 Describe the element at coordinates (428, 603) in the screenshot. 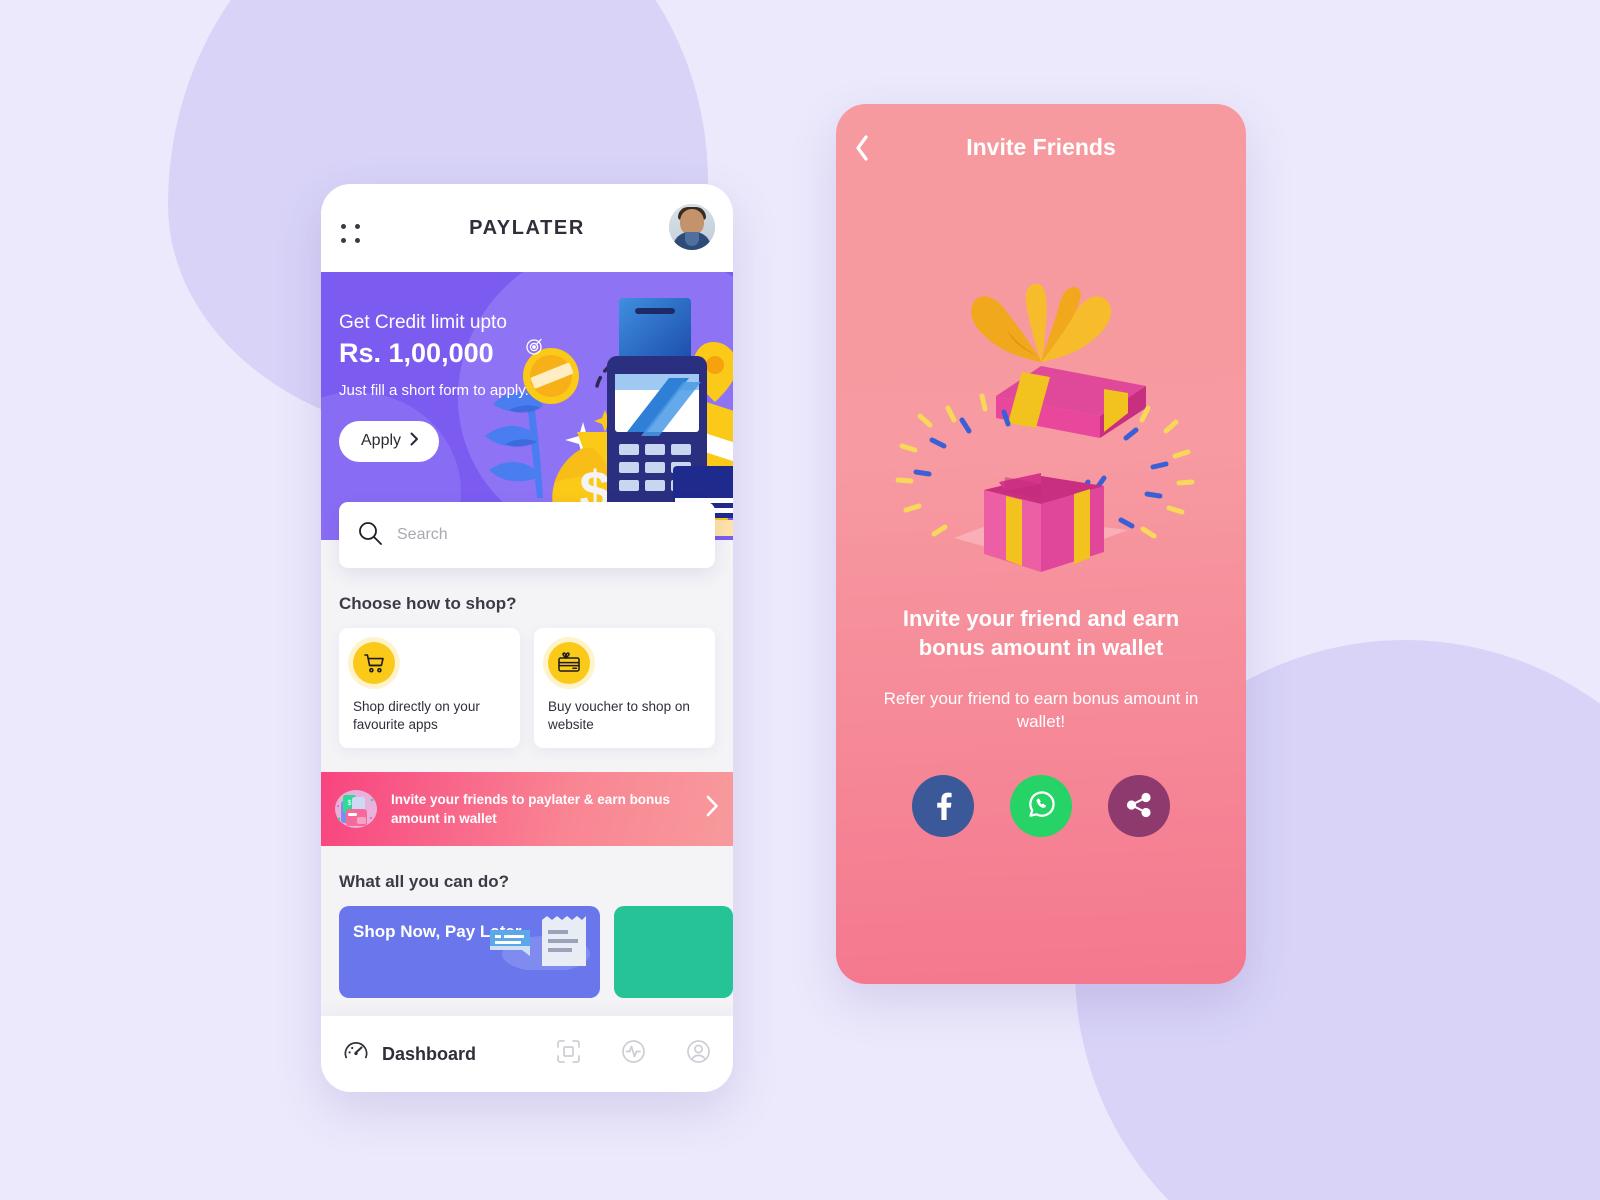

I see `shop-section-title: Choose how to shop?` at that location.